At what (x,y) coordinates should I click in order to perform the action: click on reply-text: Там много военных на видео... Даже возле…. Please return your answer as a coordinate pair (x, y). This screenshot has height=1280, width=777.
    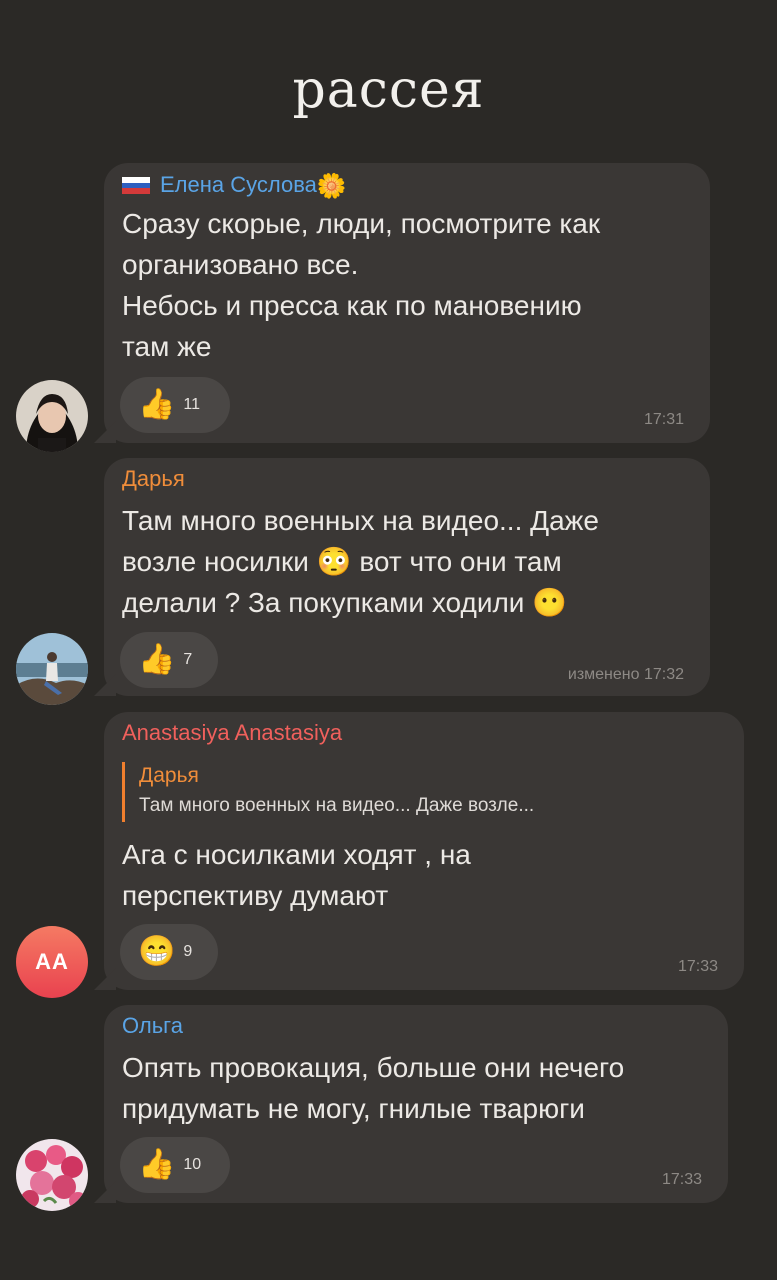
    Looking at the image, I should click on (337, 805).